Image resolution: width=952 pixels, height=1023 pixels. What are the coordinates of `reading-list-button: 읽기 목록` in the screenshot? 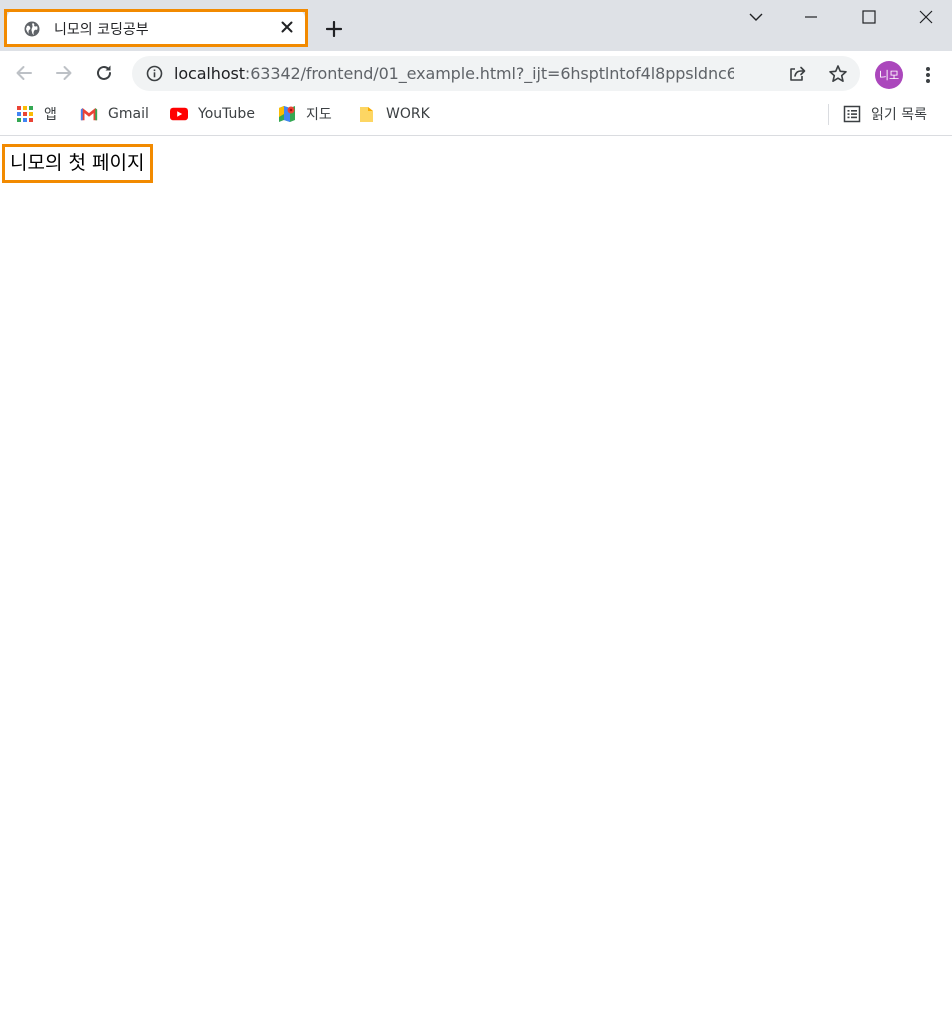 It's located at (885, 114).